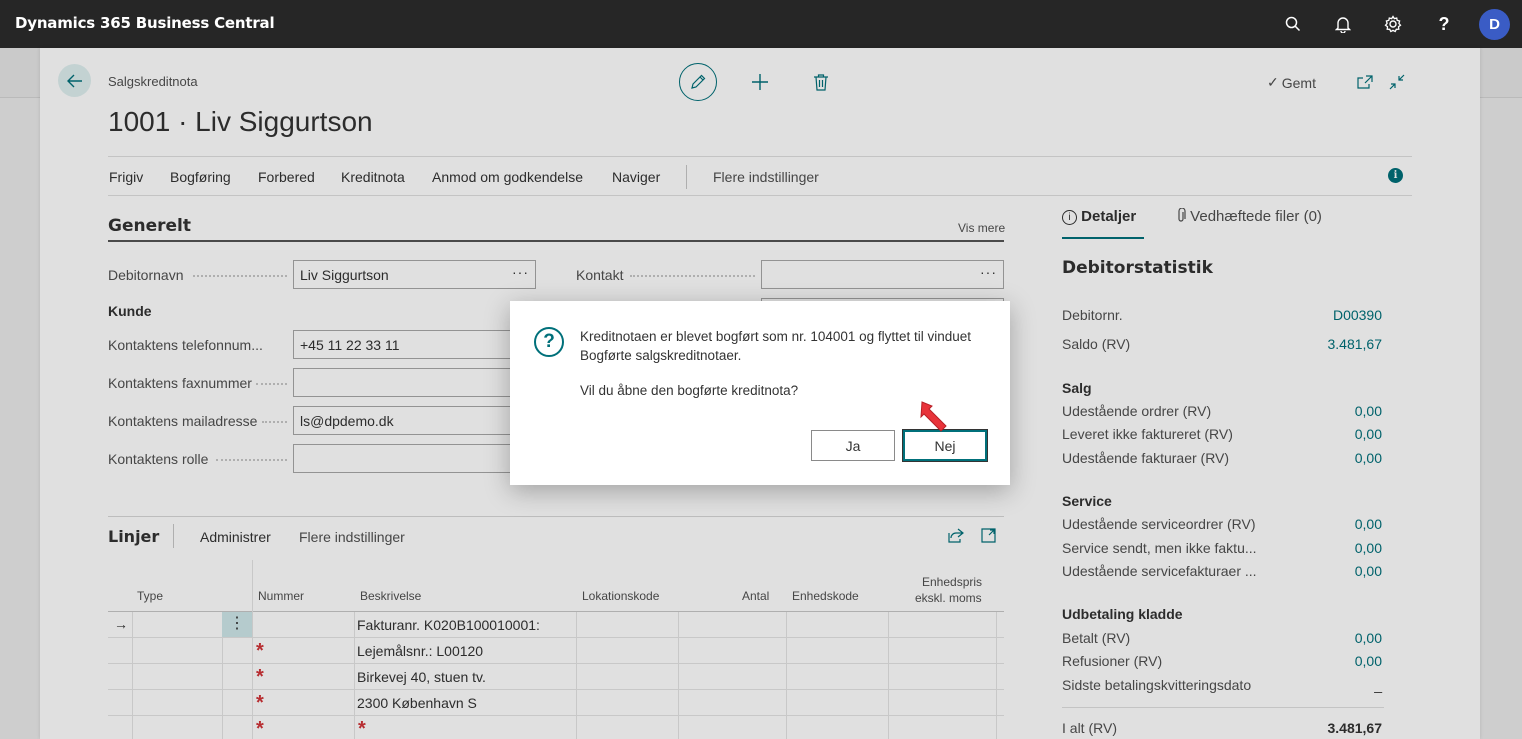  I want to click on bell-icon, so click(1343, 24).